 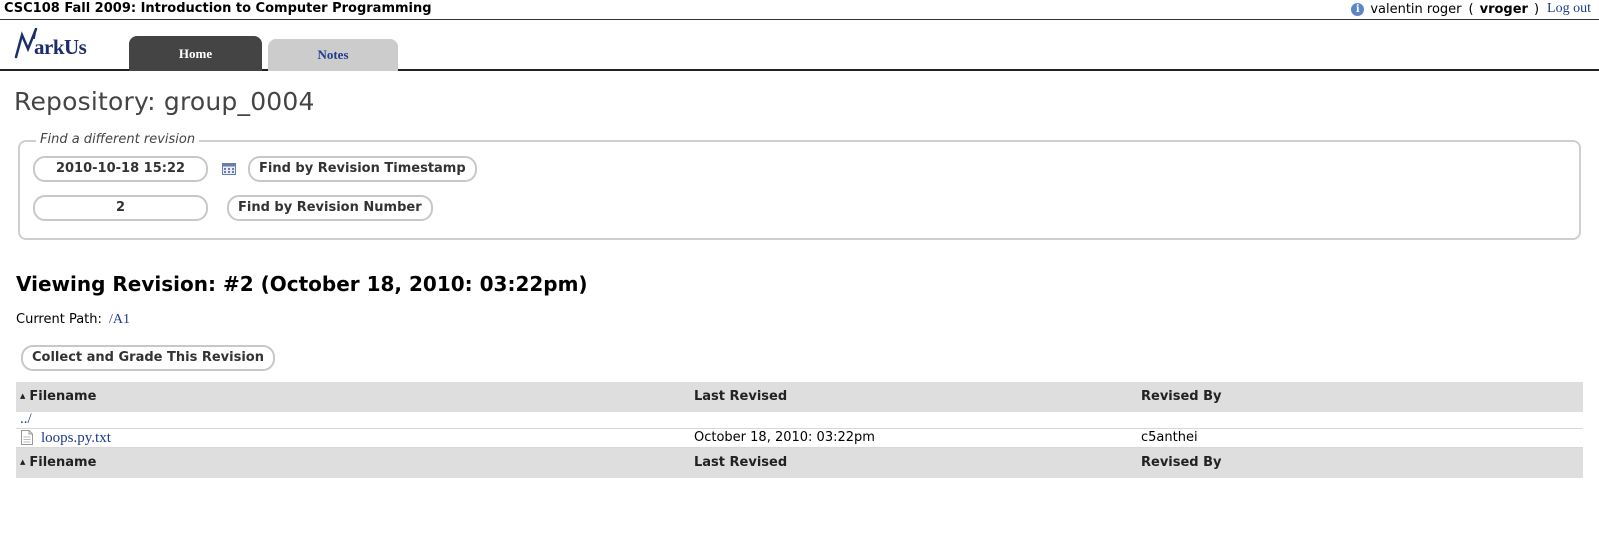 I want to click on table-row-parent: ../, so click(x=799, y=420).